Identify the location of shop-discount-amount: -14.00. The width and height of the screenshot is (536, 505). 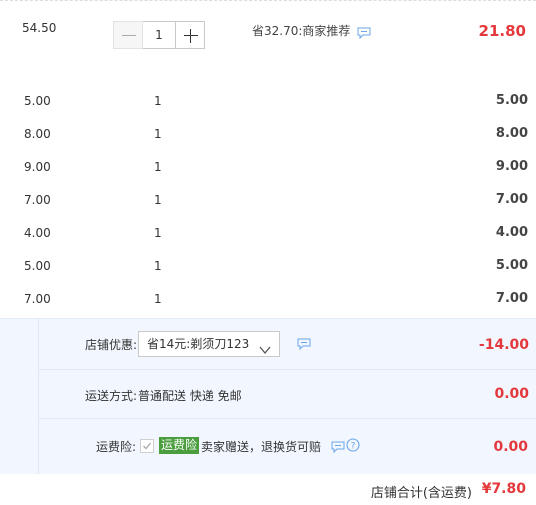
(503, 345).